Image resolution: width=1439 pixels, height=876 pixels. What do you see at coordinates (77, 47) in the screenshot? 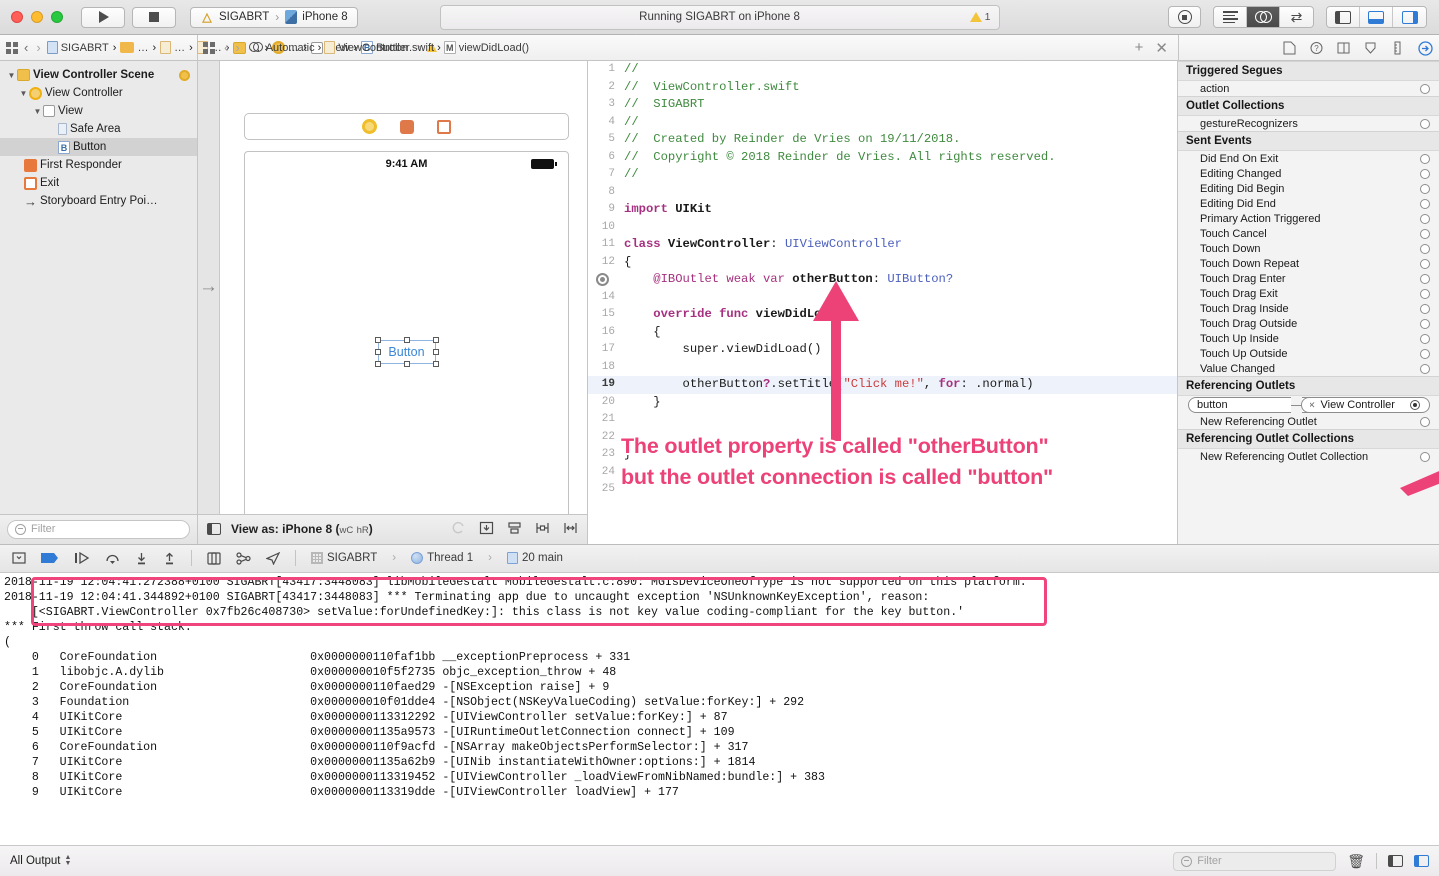
I see `crumb-project: SIGABRT` at bounding box center [77, 47].